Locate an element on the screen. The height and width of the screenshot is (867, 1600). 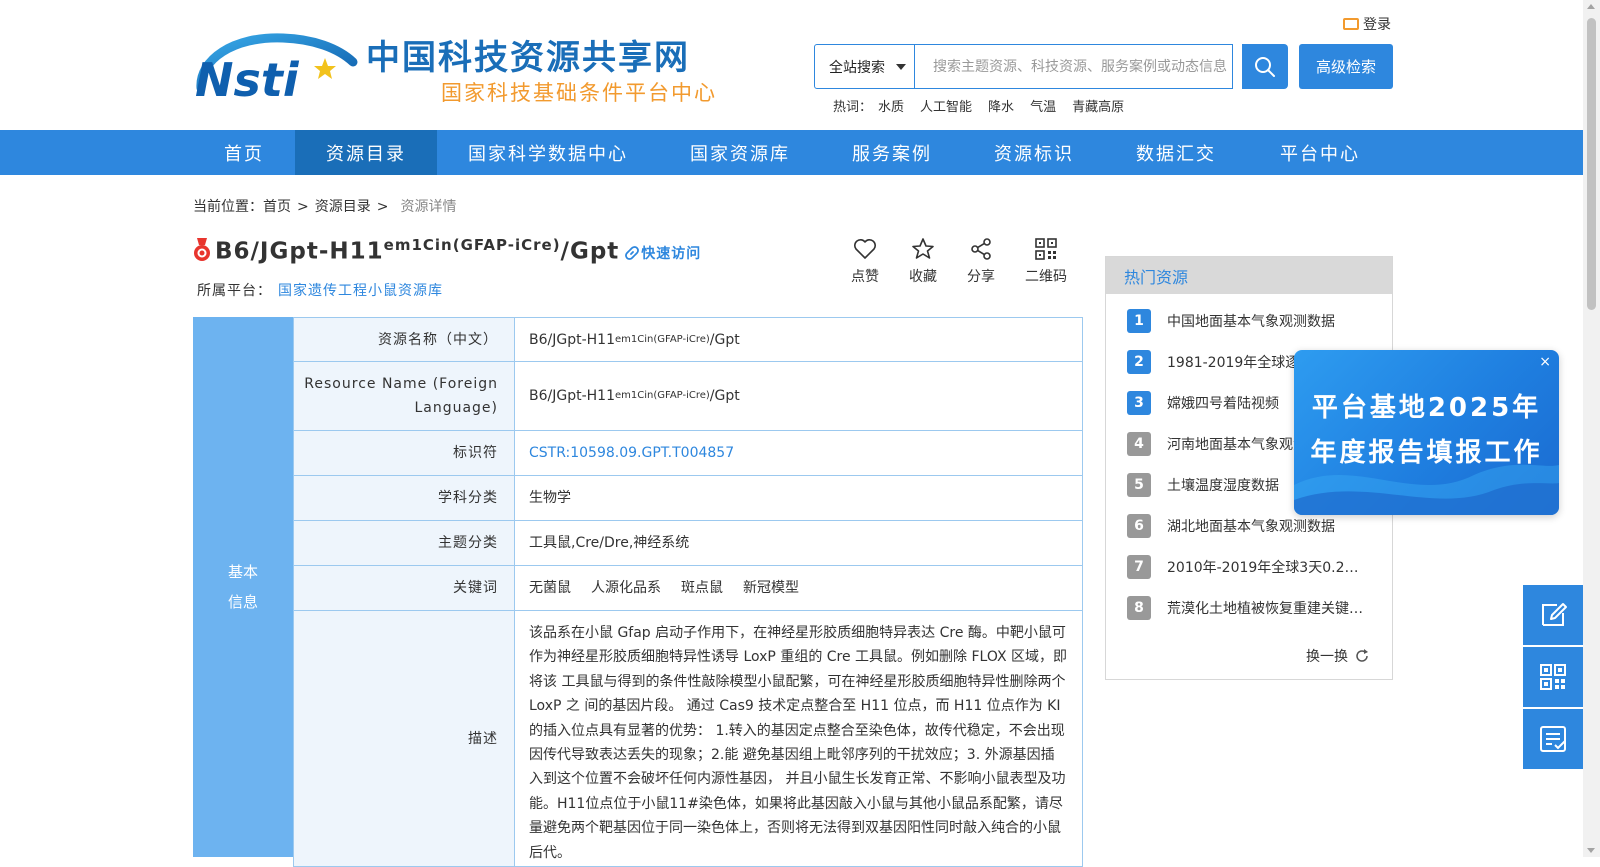
hot-word-link: 人工智能 is located at coordinates (946, 105).